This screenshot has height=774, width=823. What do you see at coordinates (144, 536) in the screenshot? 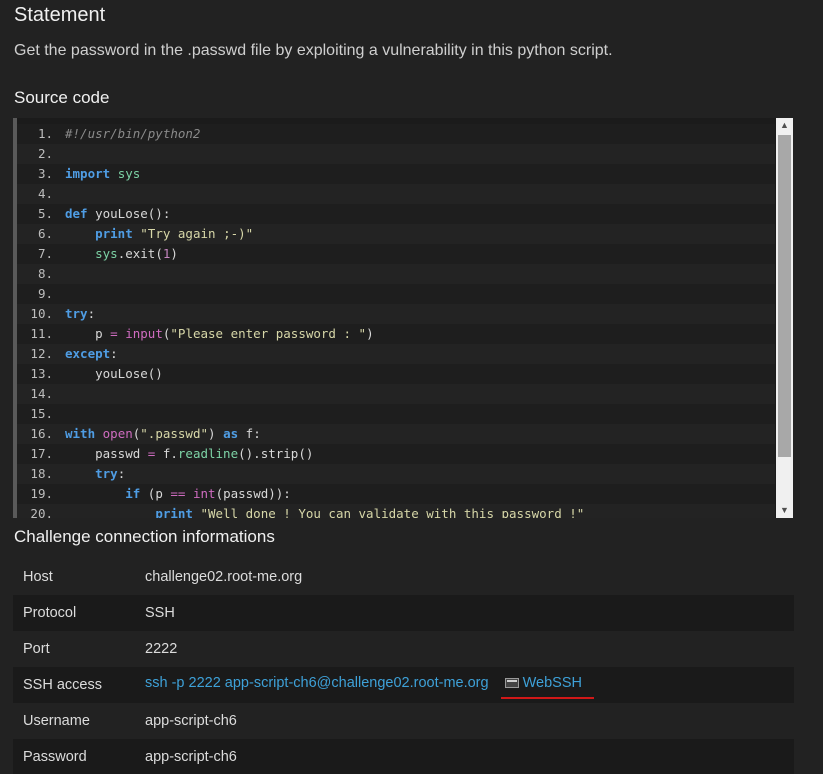
I see `connection-heading: Challenge connection informations` at bounding box center [144, 536].